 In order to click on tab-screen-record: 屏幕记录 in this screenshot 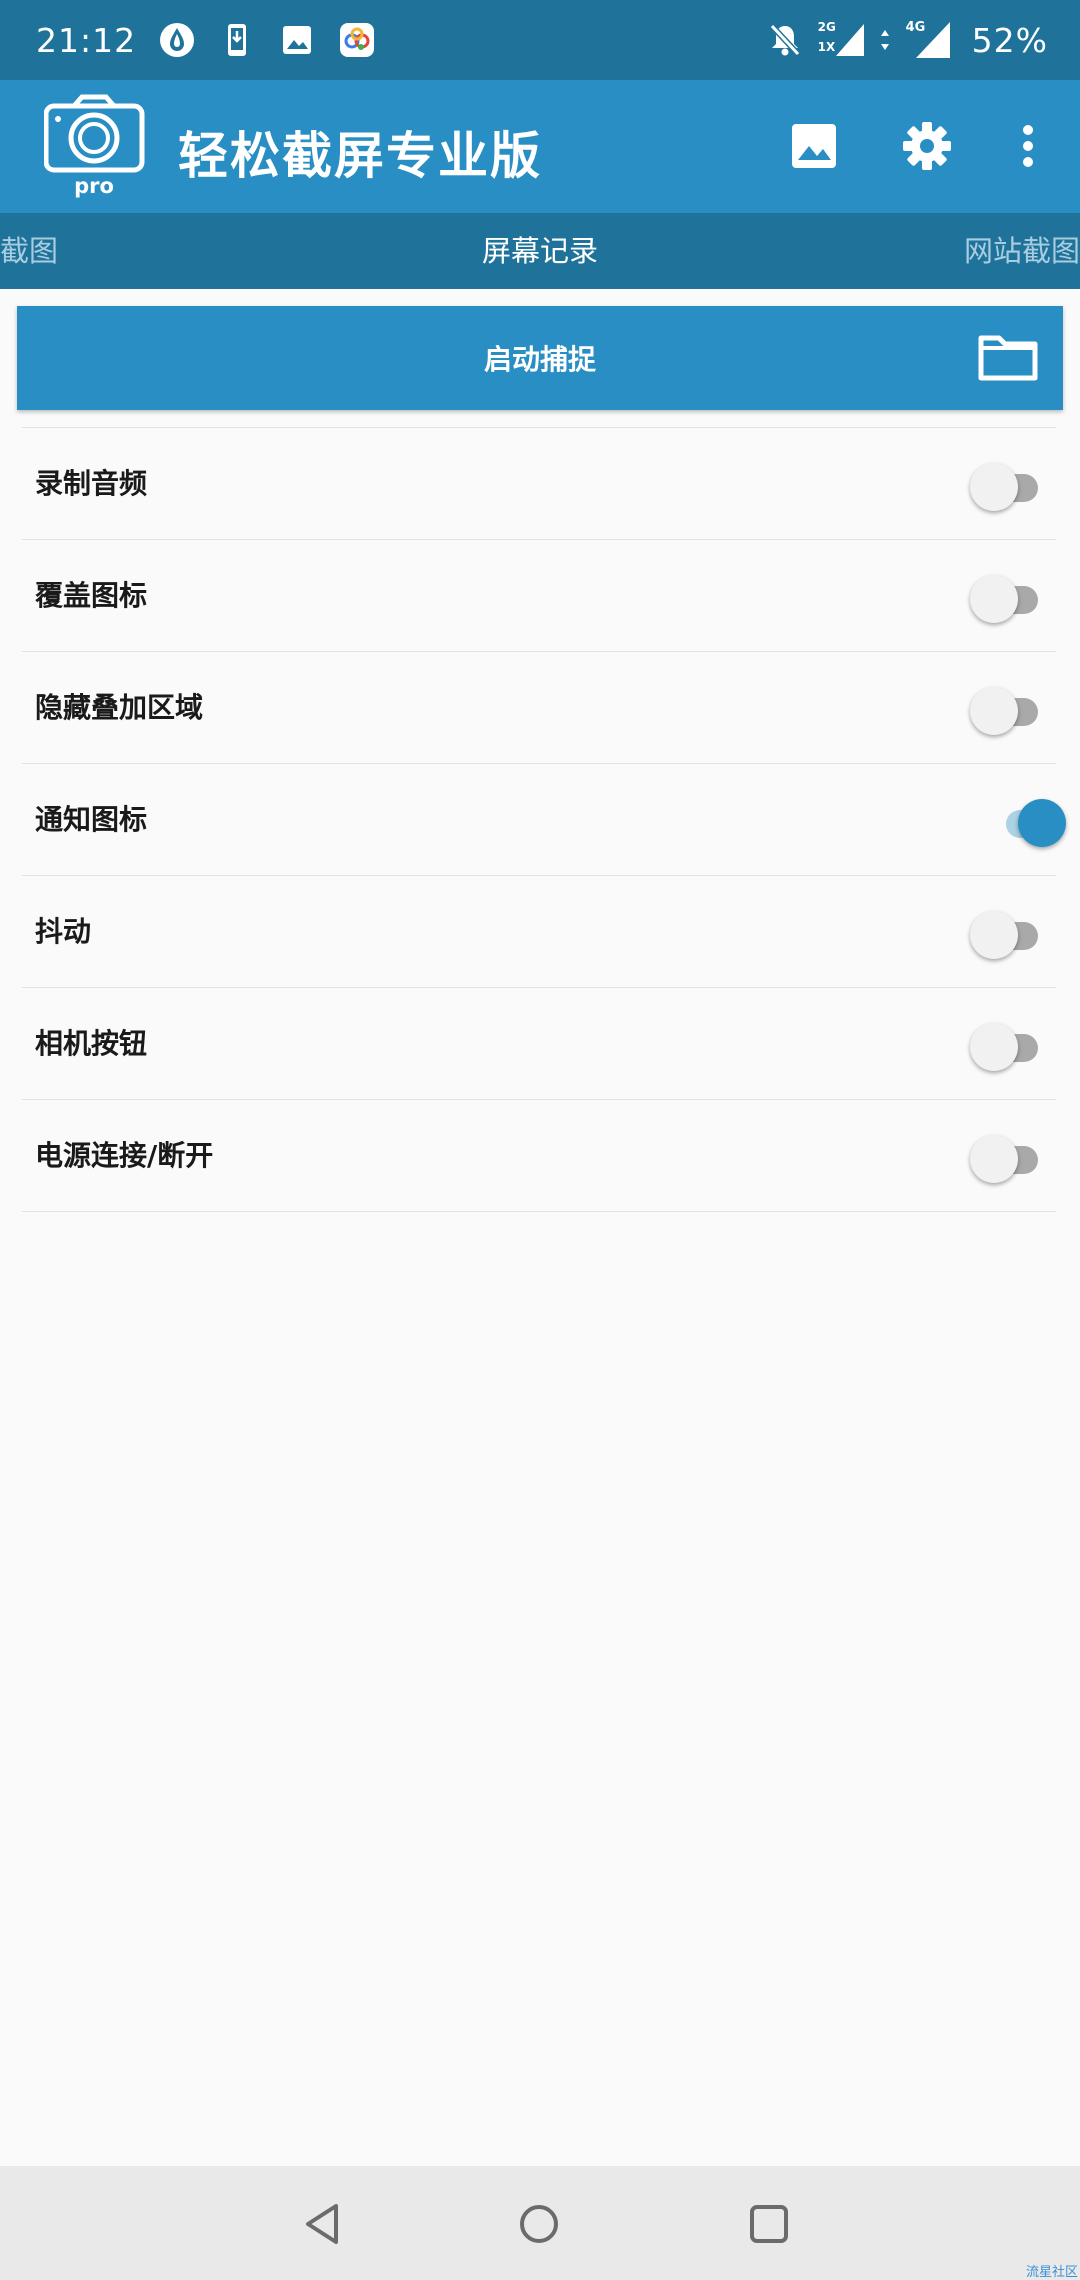, I will do `click(540, 251)`.